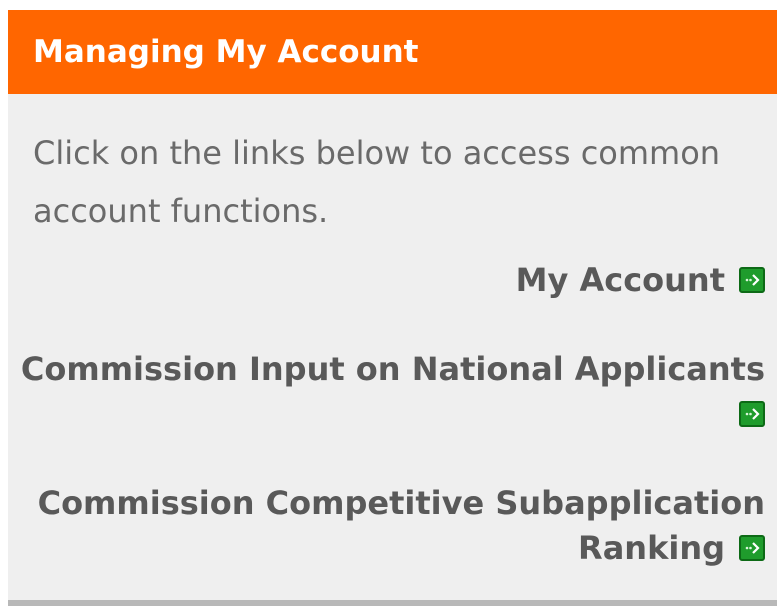 This screenshot has width=777, height=613. What do you see at coordinates (4, 305) in the screenshot?
I see `panel-left-edge` at bounding box center [4, 305].